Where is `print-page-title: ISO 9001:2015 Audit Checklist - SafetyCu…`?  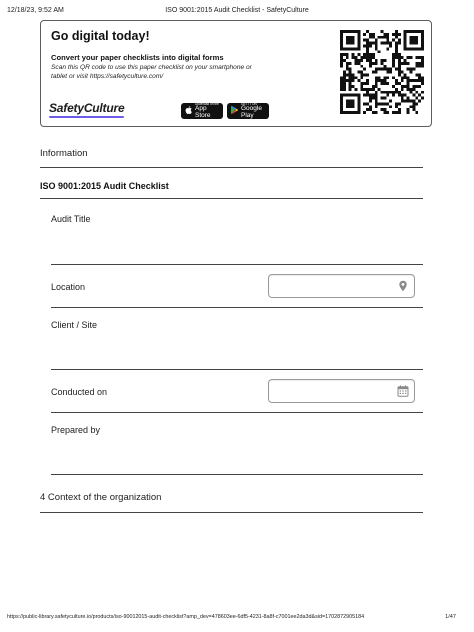
print-page-title: ISO 9001:2015 Audit Checklist - SafetyCu… is located at coordinates (237, 10).